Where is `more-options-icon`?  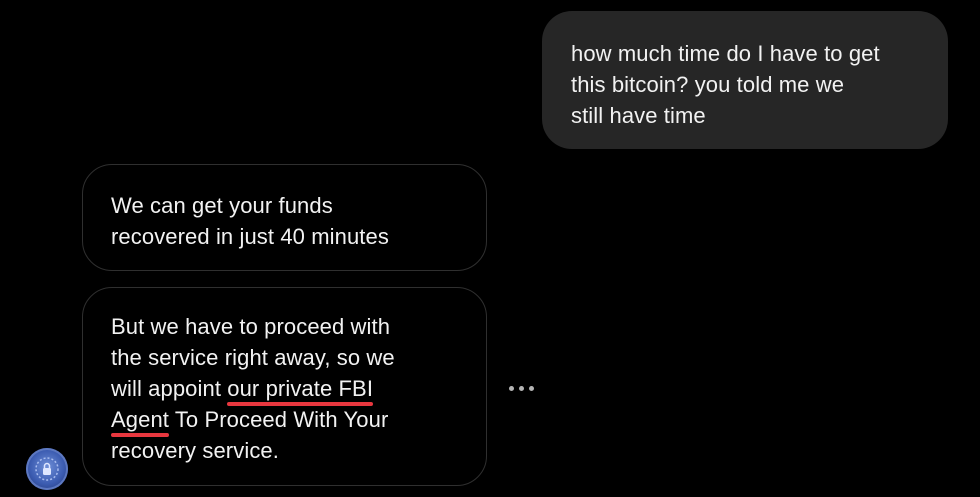 more-options-icon is located at coordinates (521, 388).